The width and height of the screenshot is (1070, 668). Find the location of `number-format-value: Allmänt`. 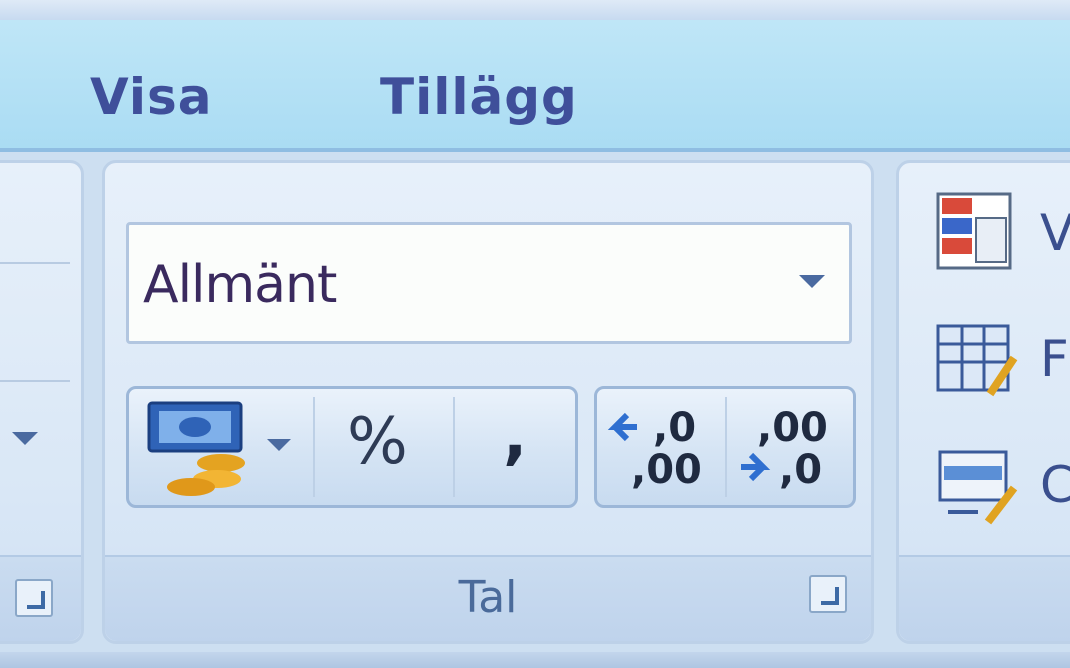

number-format-value: Allmänt is located at coordinates (240, 285).